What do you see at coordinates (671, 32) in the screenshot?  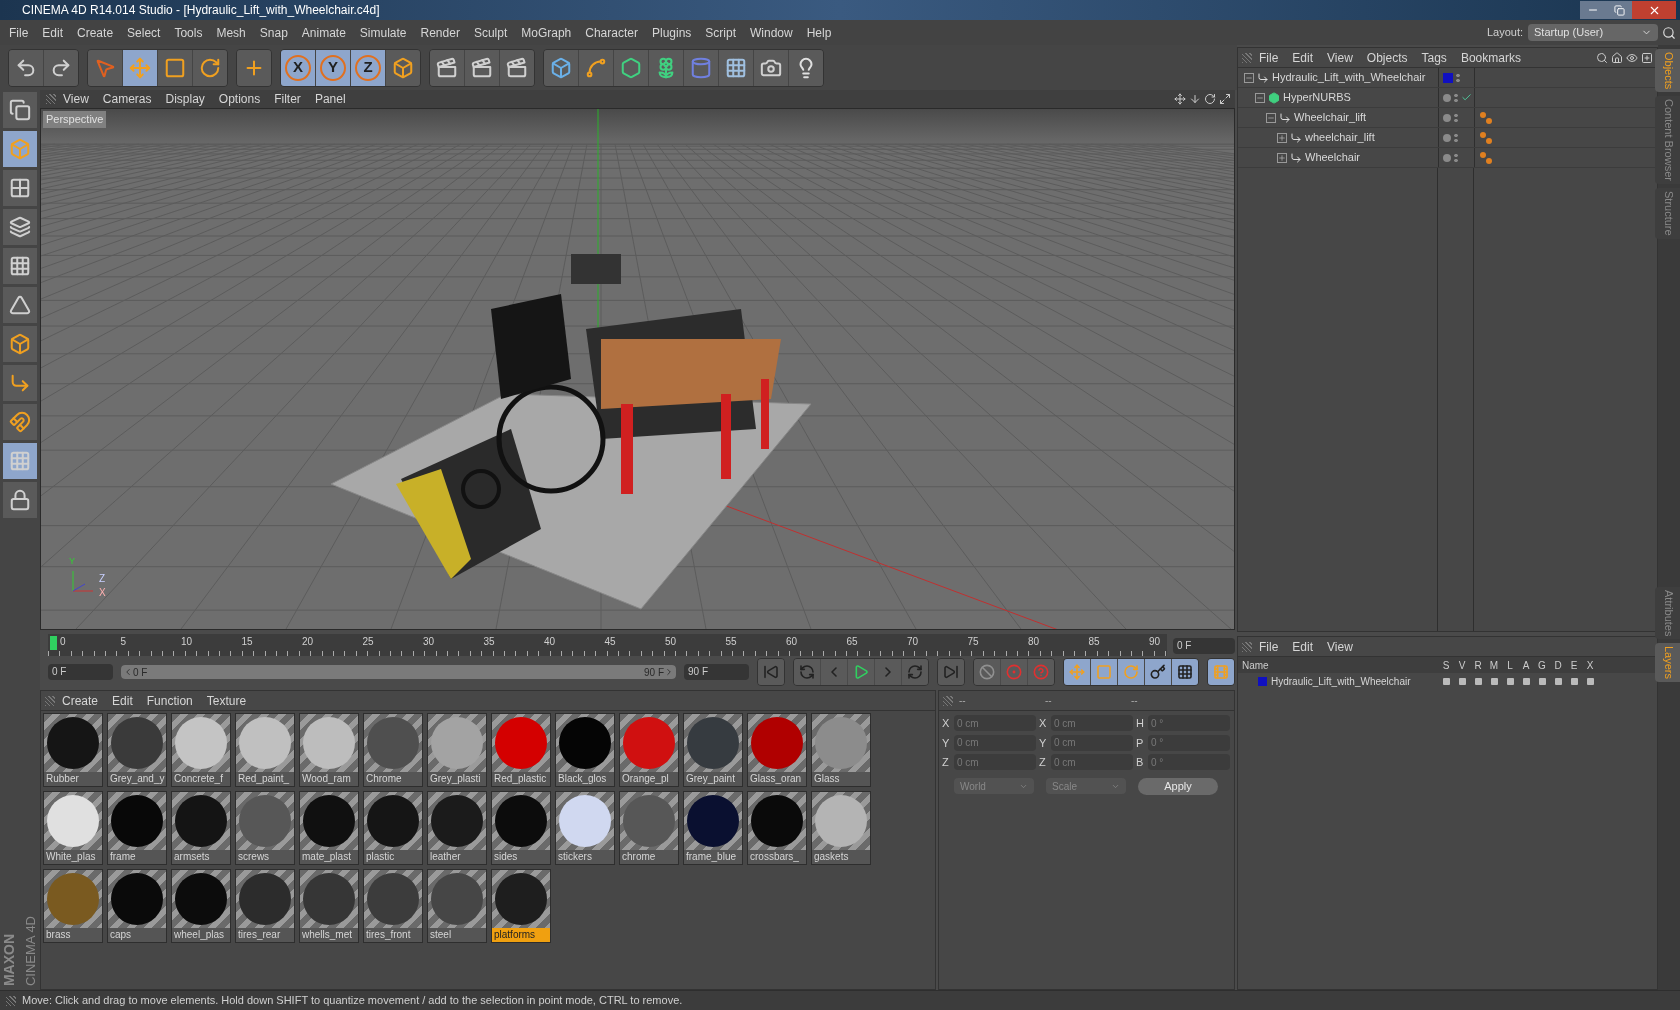 I see `menu-item: Plugins` at bounding box center [671, 32].